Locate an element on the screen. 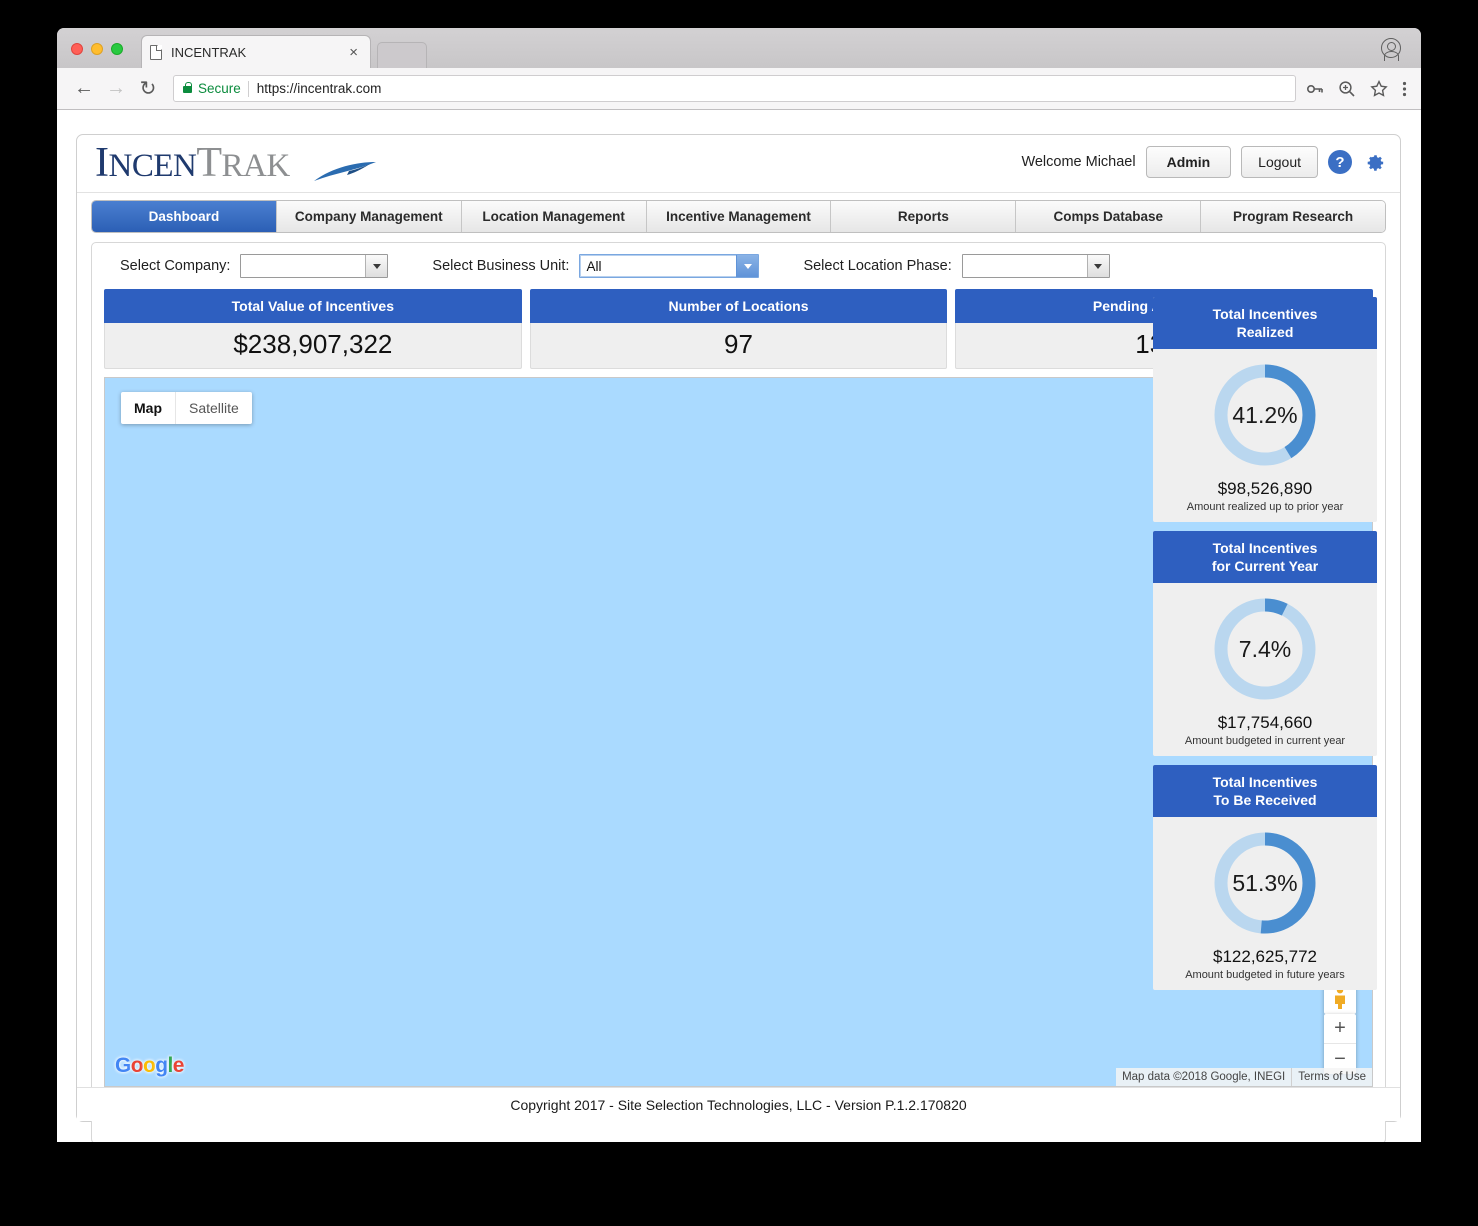 The image size is (1478, 1226). nav-tab-company-management: Company Management is located at coordinates (369, 216).